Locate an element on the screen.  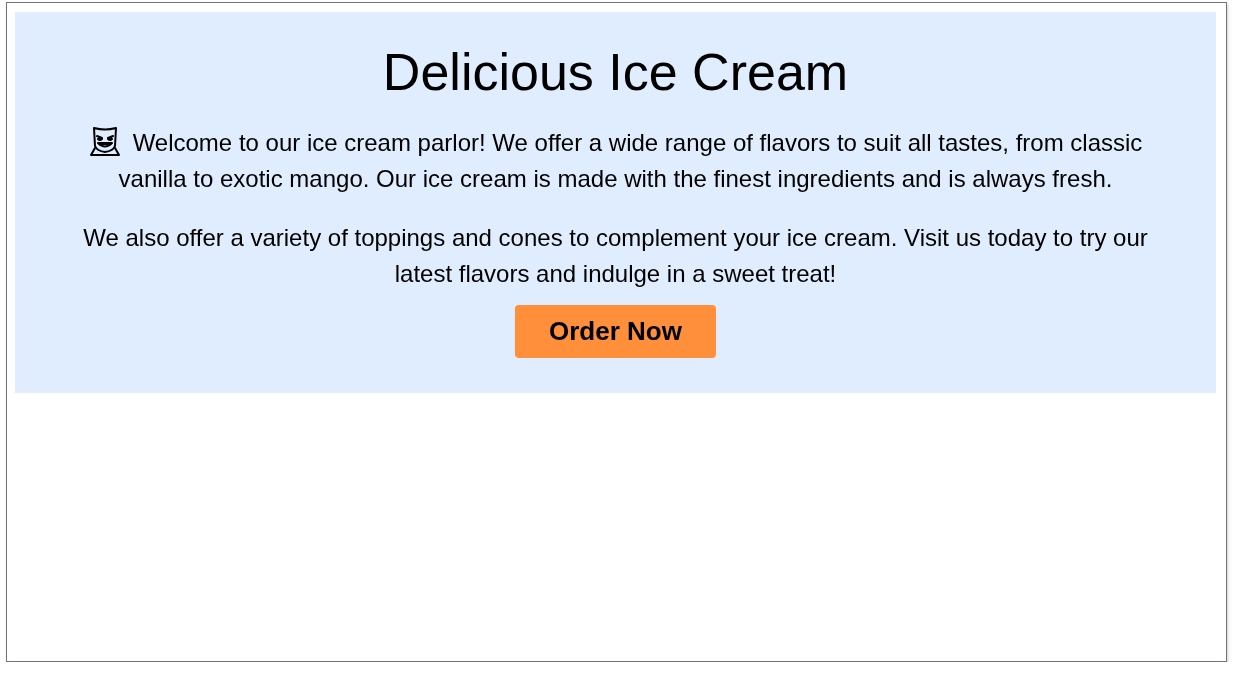
intro-paragraph: Welcome to our ice cream parlor! We offer a wide range of flavors to suit all tastes, from classic vanilla to exotic mango. Our ice cream is made with the finest ingredients and is always fresh. is located at coordinates (630, 160).